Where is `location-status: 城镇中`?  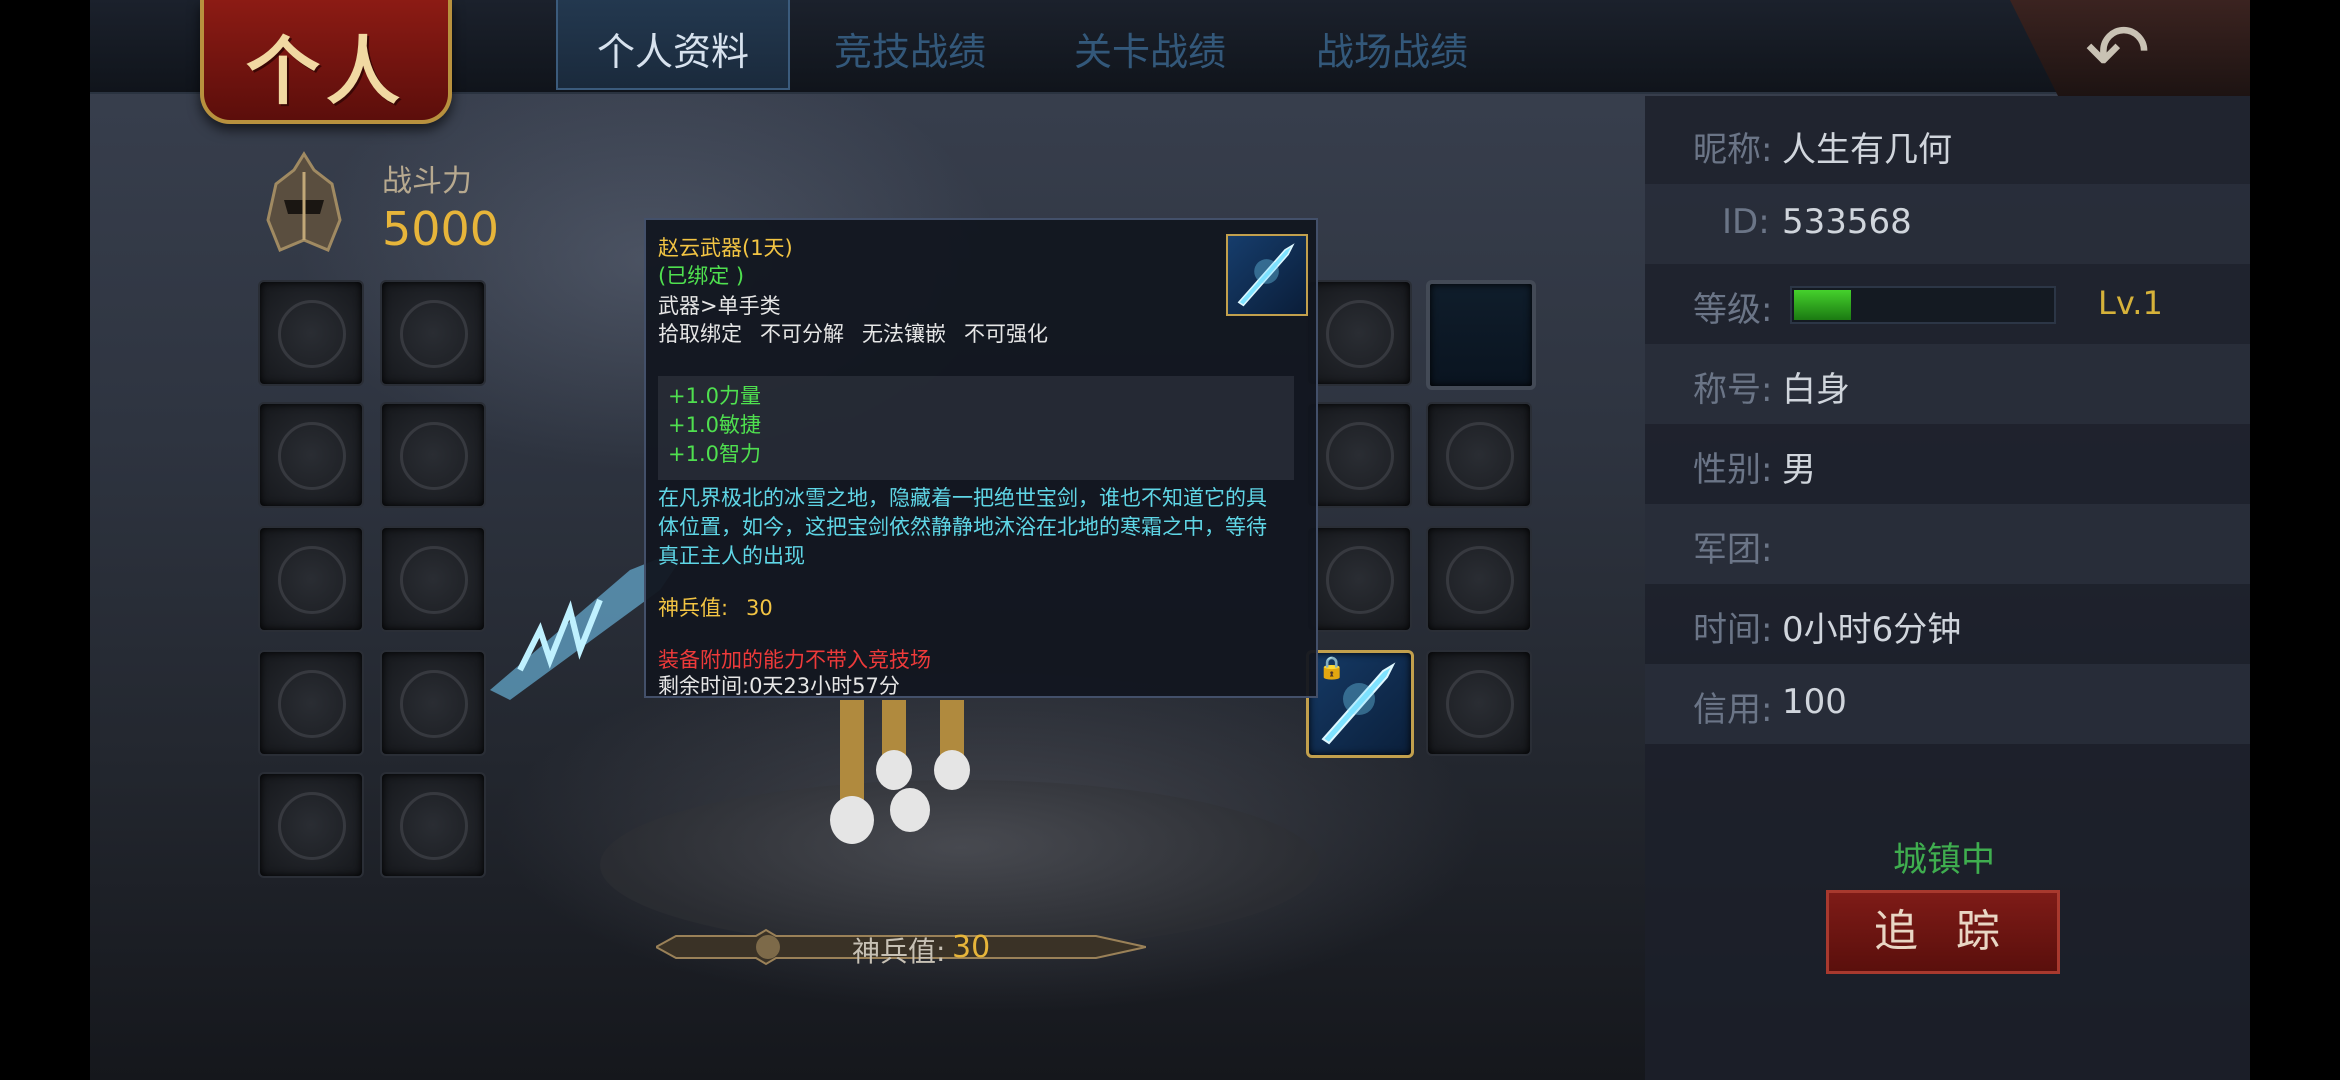
location-status: 城镇中 is located at coordinates (1944, 860).